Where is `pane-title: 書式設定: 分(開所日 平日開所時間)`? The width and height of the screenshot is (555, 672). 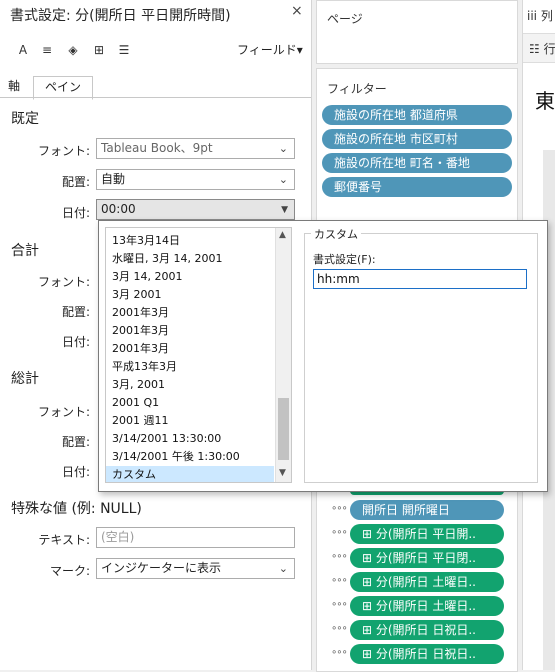
pane-title: 書式設定: 分(開所日 平日開所時間) is located at coordinates (120, 16).